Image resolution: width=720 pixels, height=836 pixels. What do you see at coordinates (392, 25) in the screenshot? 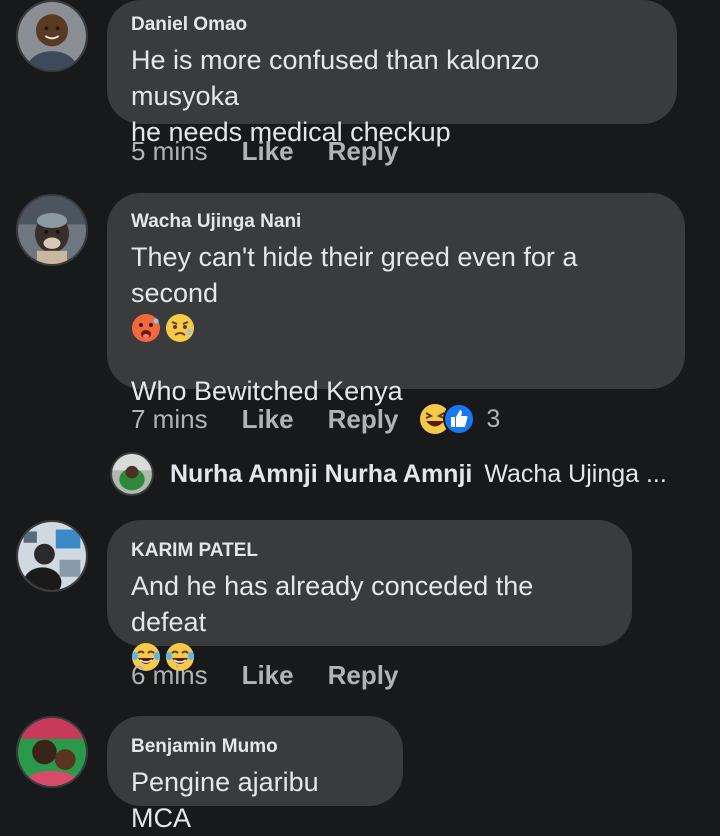
I see `comment-author: Daniel Omao` at bounding box center [392, 25].